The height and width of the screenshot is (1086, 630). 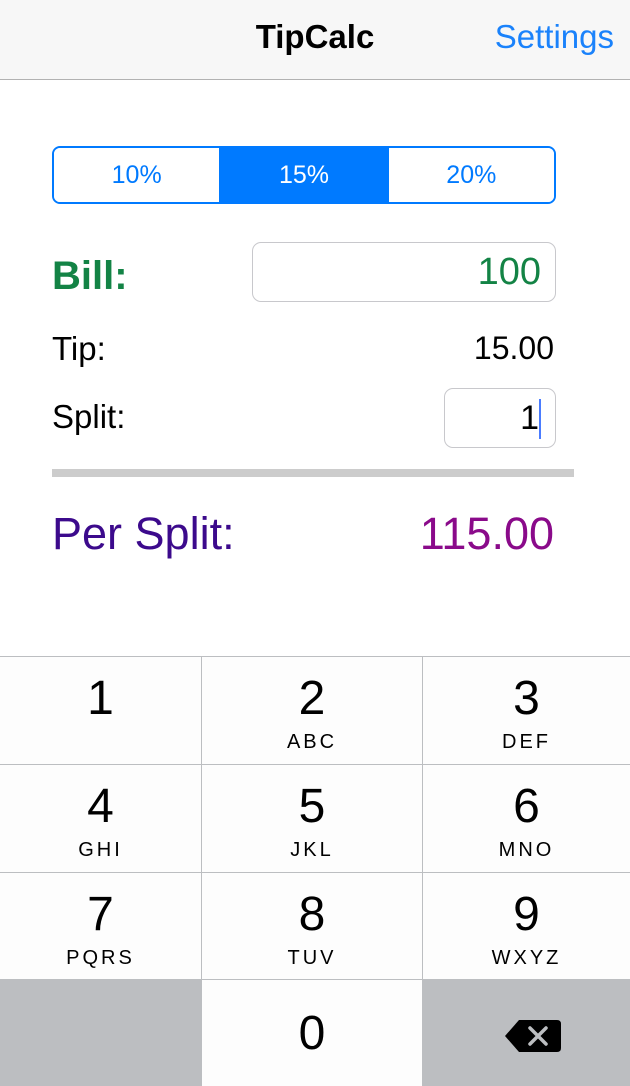 What do you see at coordinates (100, 850) in the screenshot?
I see `key-letters: GHI` at bounding box center [100, 850].